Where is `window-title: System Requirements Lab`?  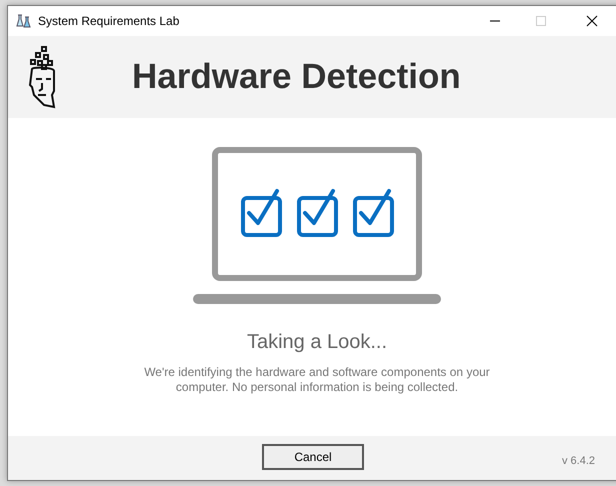 window-title: System Requirements Lab is located at coordinates (109, 21).